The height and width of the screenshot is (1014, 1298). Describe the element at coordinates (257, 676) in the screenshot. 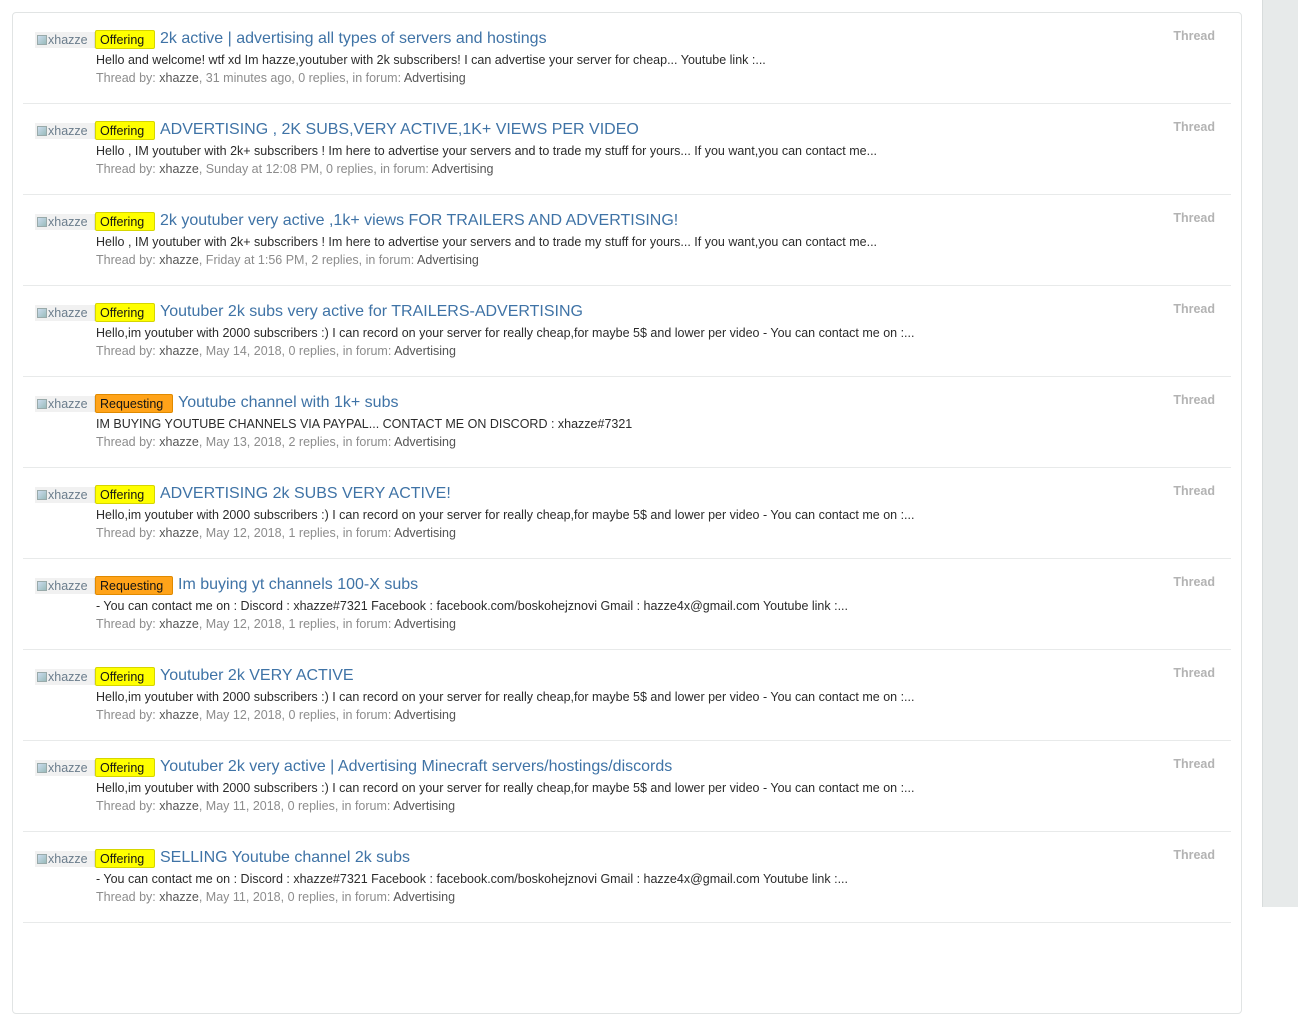

I see `thread-title-link: Youtuber 2k VERY ACTIVE` at that location.